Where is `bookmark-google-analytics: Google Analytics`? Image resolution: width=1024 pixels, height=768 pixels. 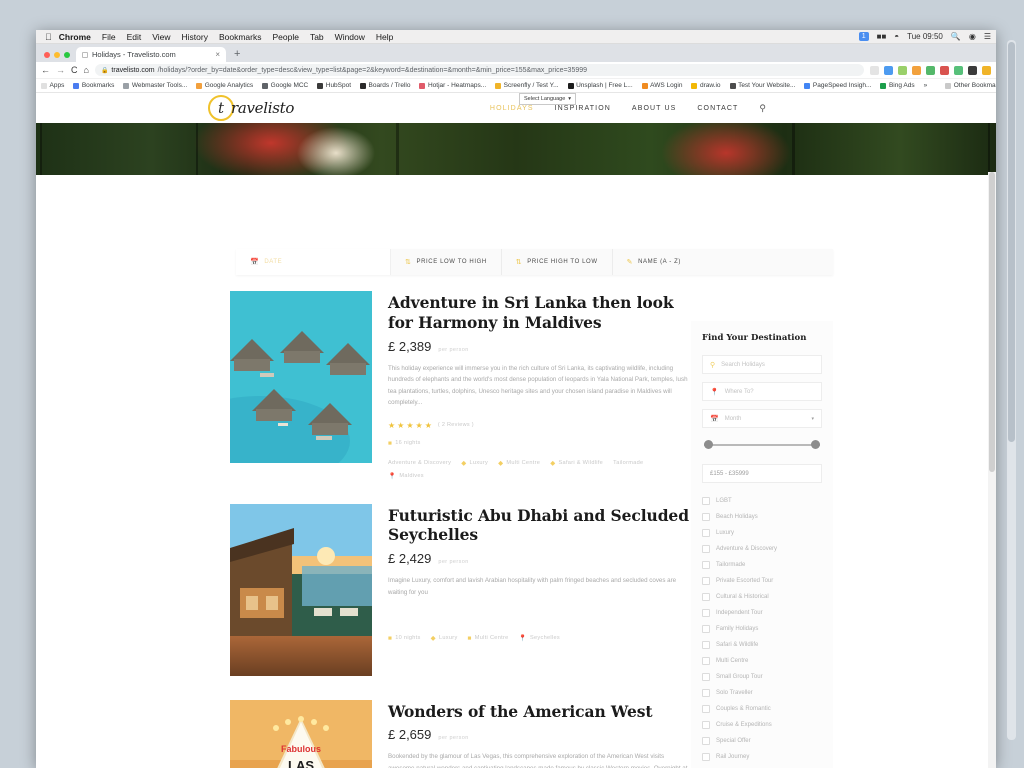
bookmark-google-analytics: Google Analytics is located at coordinates (224, 85).